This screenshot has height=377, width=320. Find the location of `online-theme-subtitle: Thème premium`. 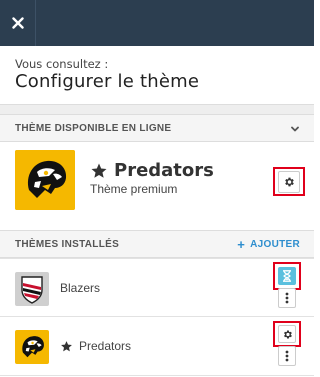

online-theme-subtitle: Thème premium is located at coordinates (134, 189).